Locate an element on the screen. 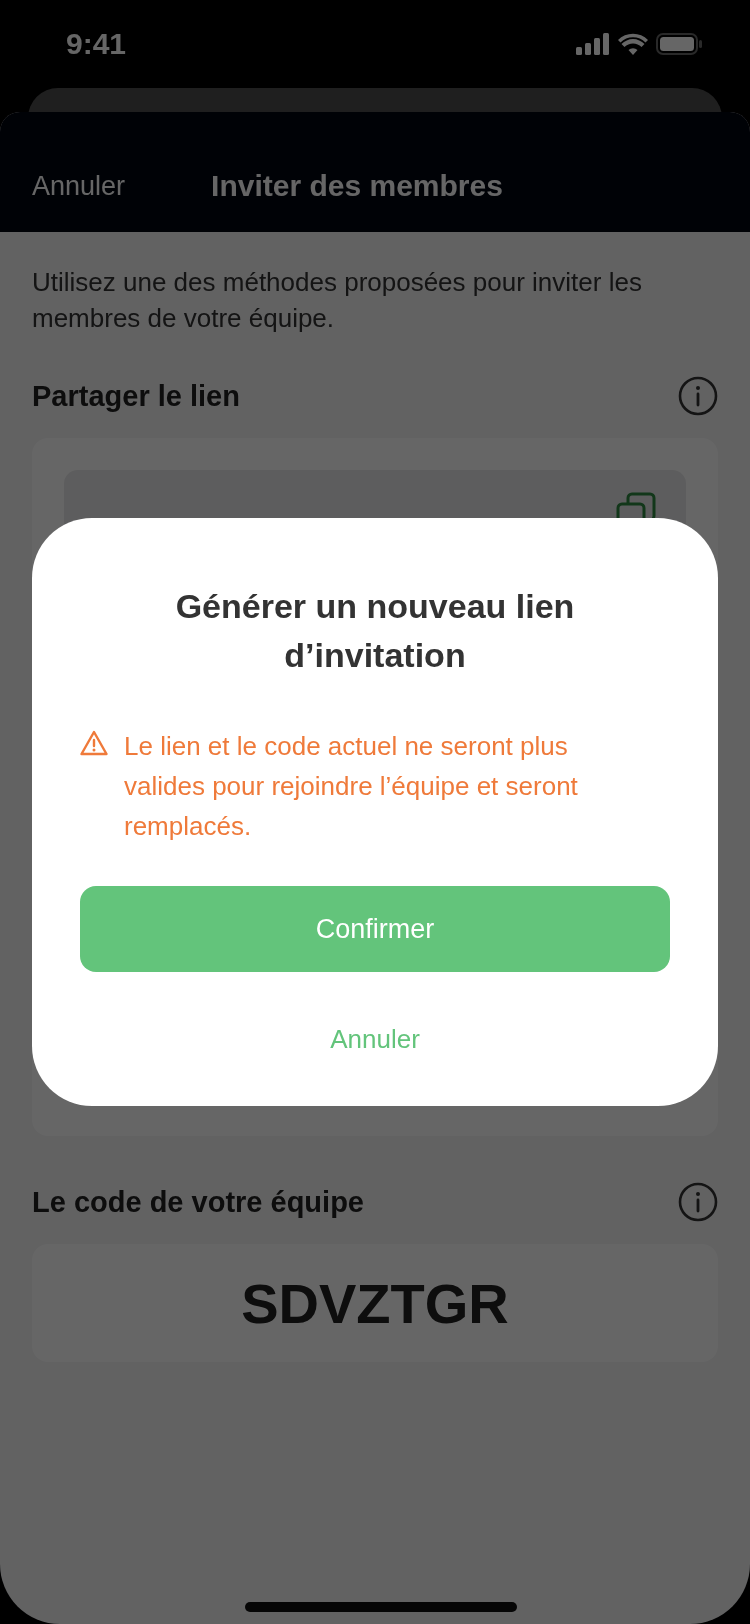 The image size is (750, 1624). wifi-icon is located at coordinates (633, 44).